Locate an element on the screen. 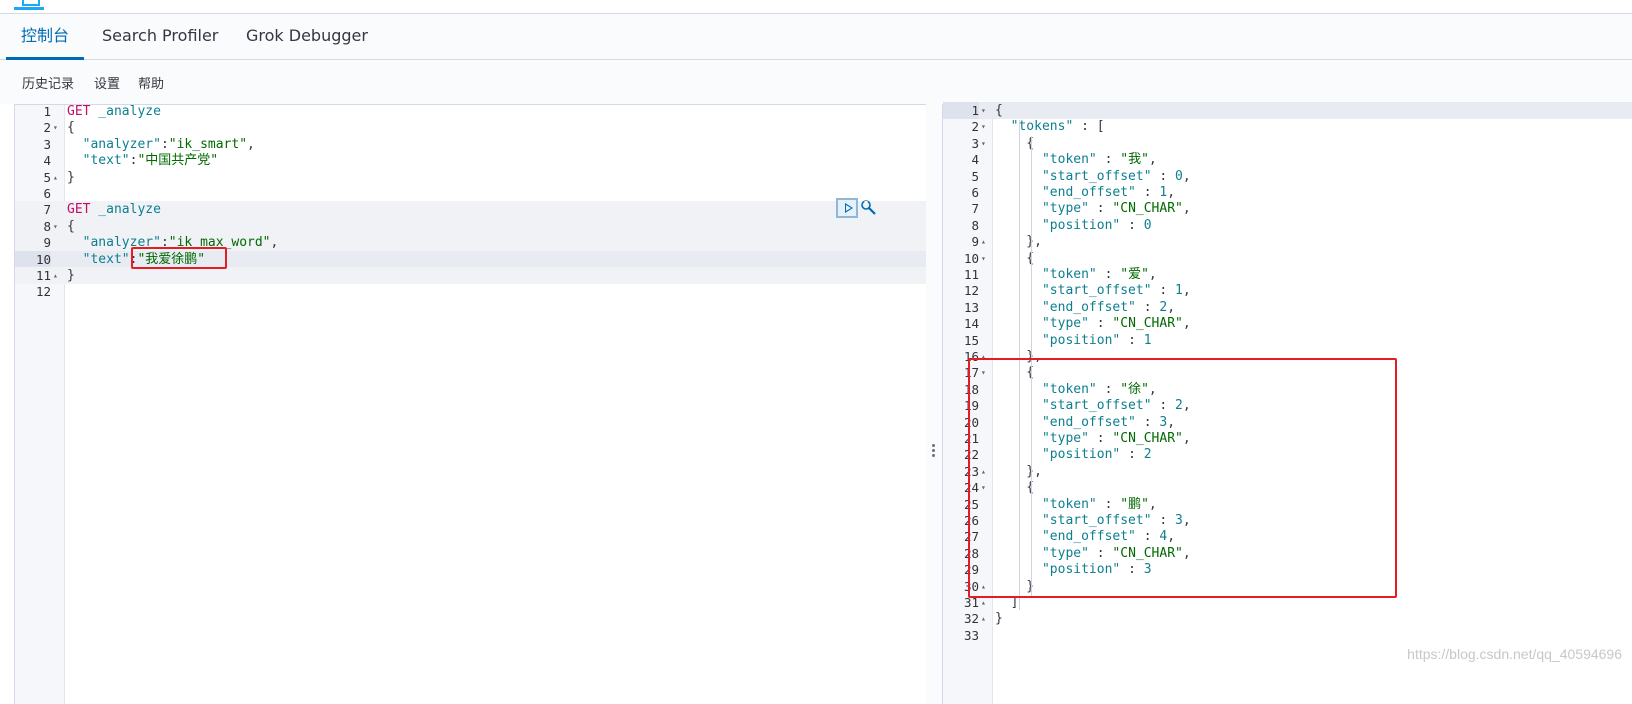 The image size is (1632, 704). code-line: 22 "position" : 2 is located at coordinates (1287, 454).